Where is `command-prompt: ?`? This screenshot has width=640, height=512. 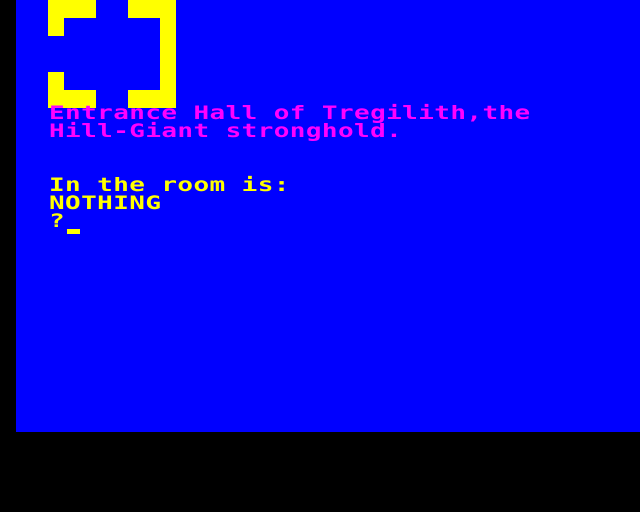 command-prompt: ? is located at coordinates (57, 221).